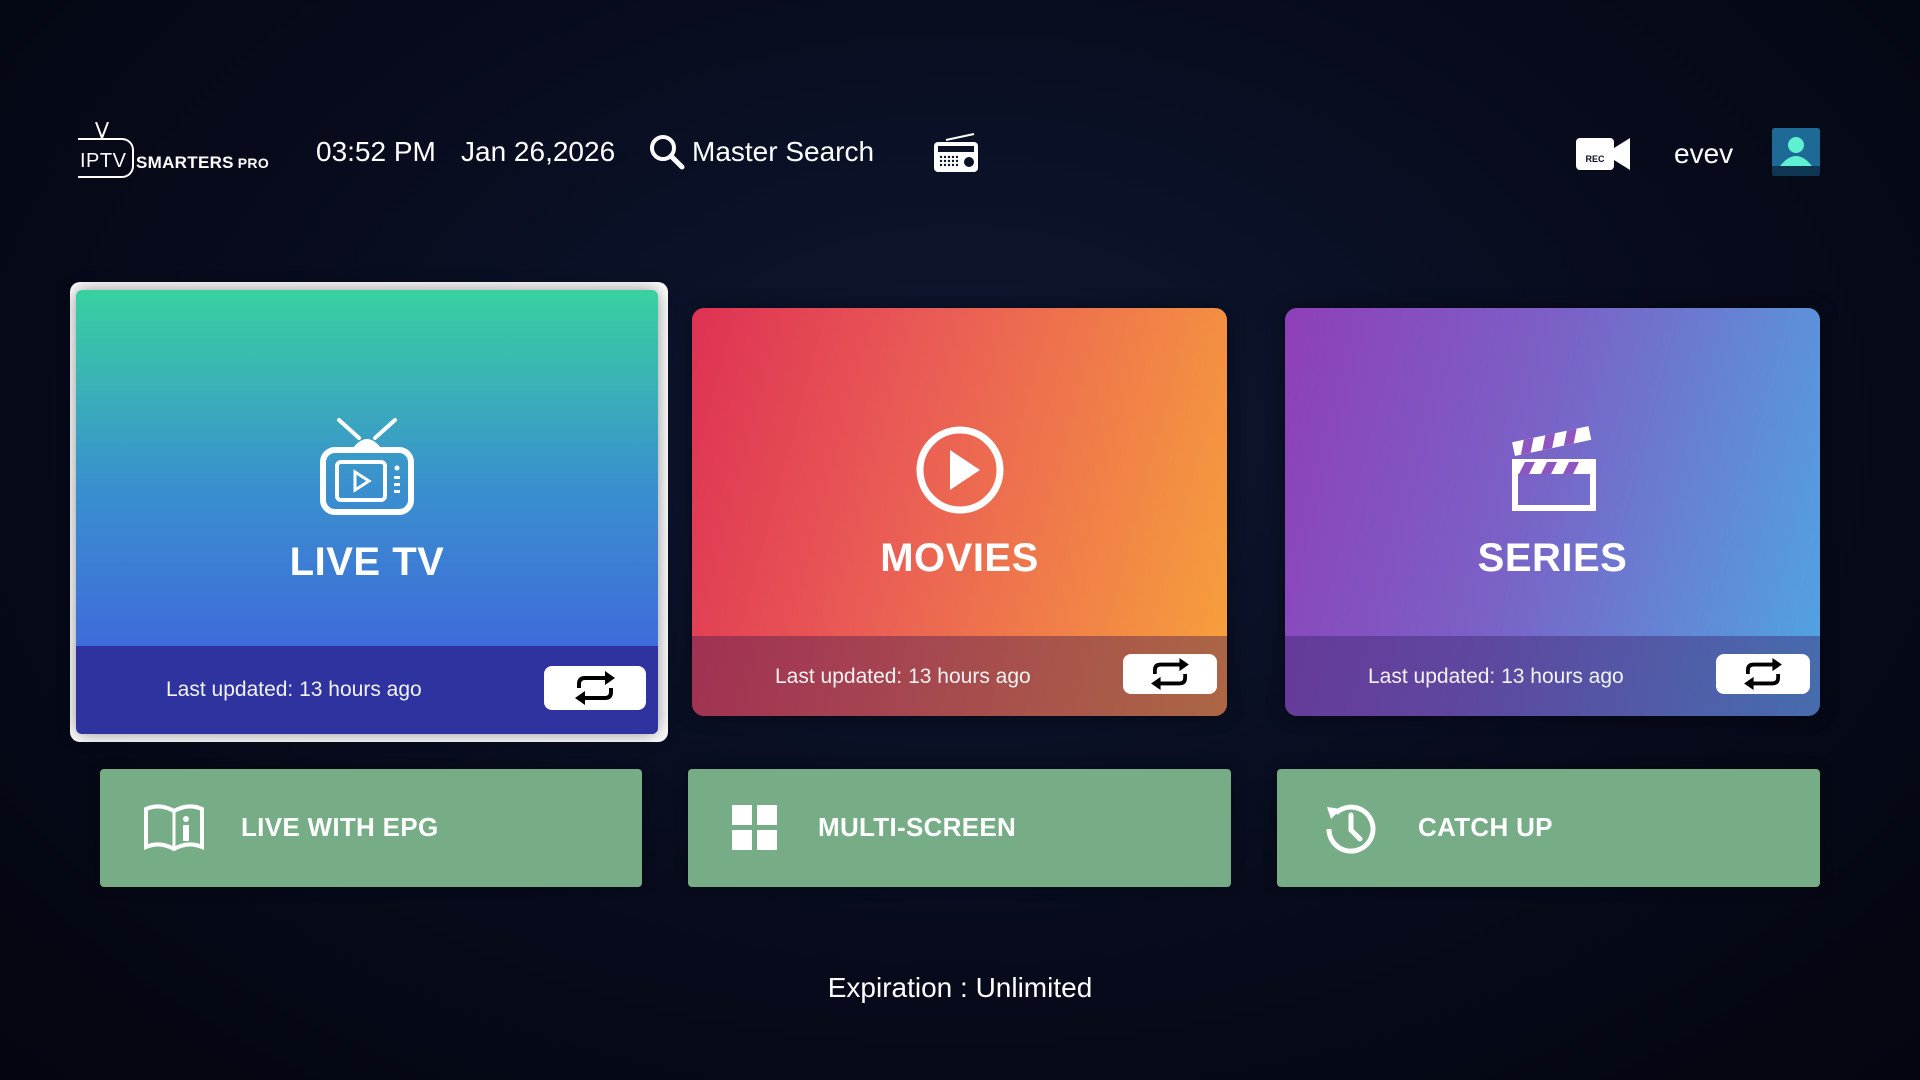  What do you see at coordinates (917, 827) in the screenshot?
I see `multi-screen-label: MULTI-SCREEN` at bounding box center [917, 827].